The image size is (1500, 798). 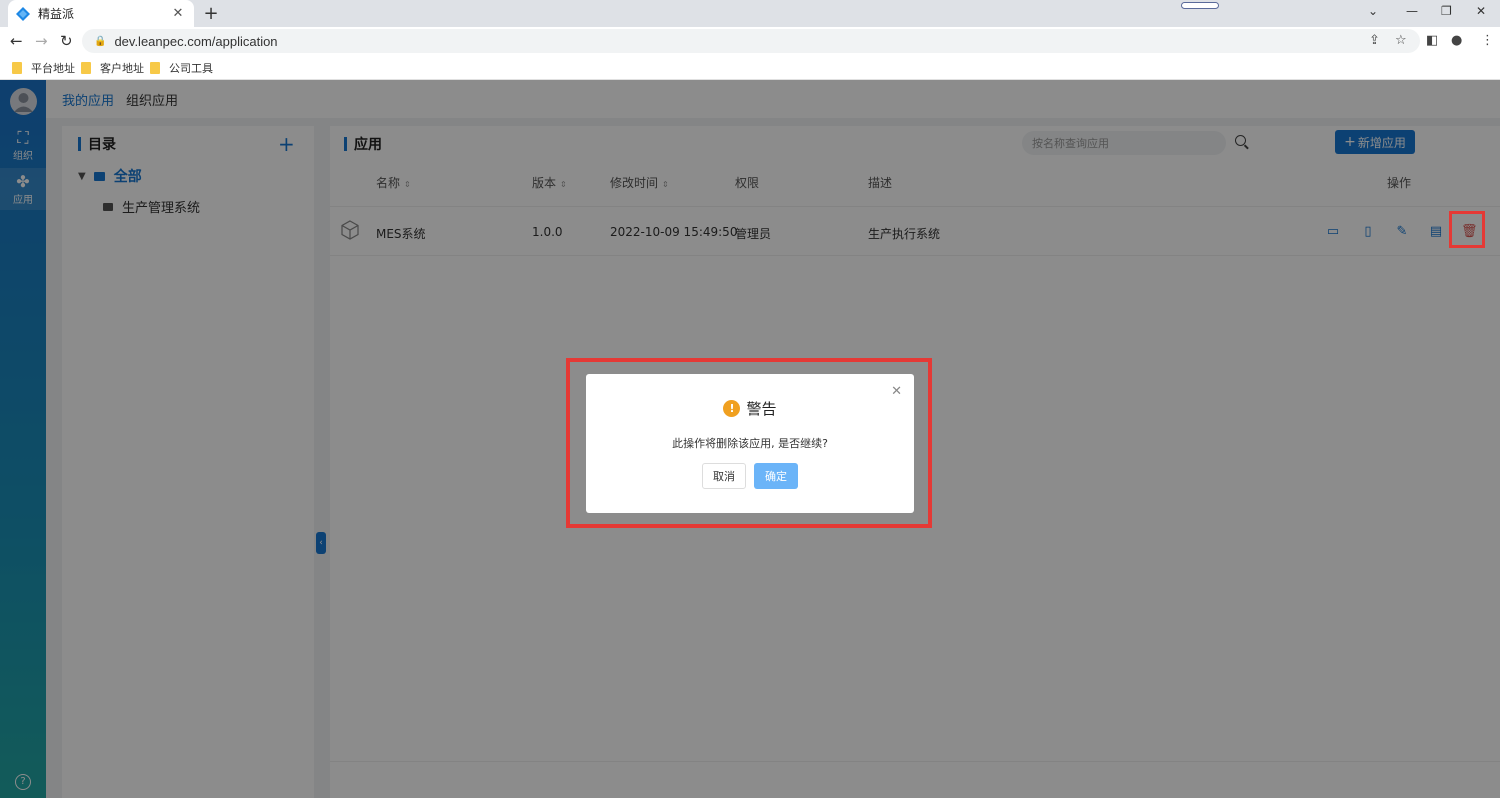 What do you see at coordinates (750, 67) in the screenshot?
I see `bookmarks-bar: 平台地址 客户地址 公司工具` at bounding box center [750, 67].